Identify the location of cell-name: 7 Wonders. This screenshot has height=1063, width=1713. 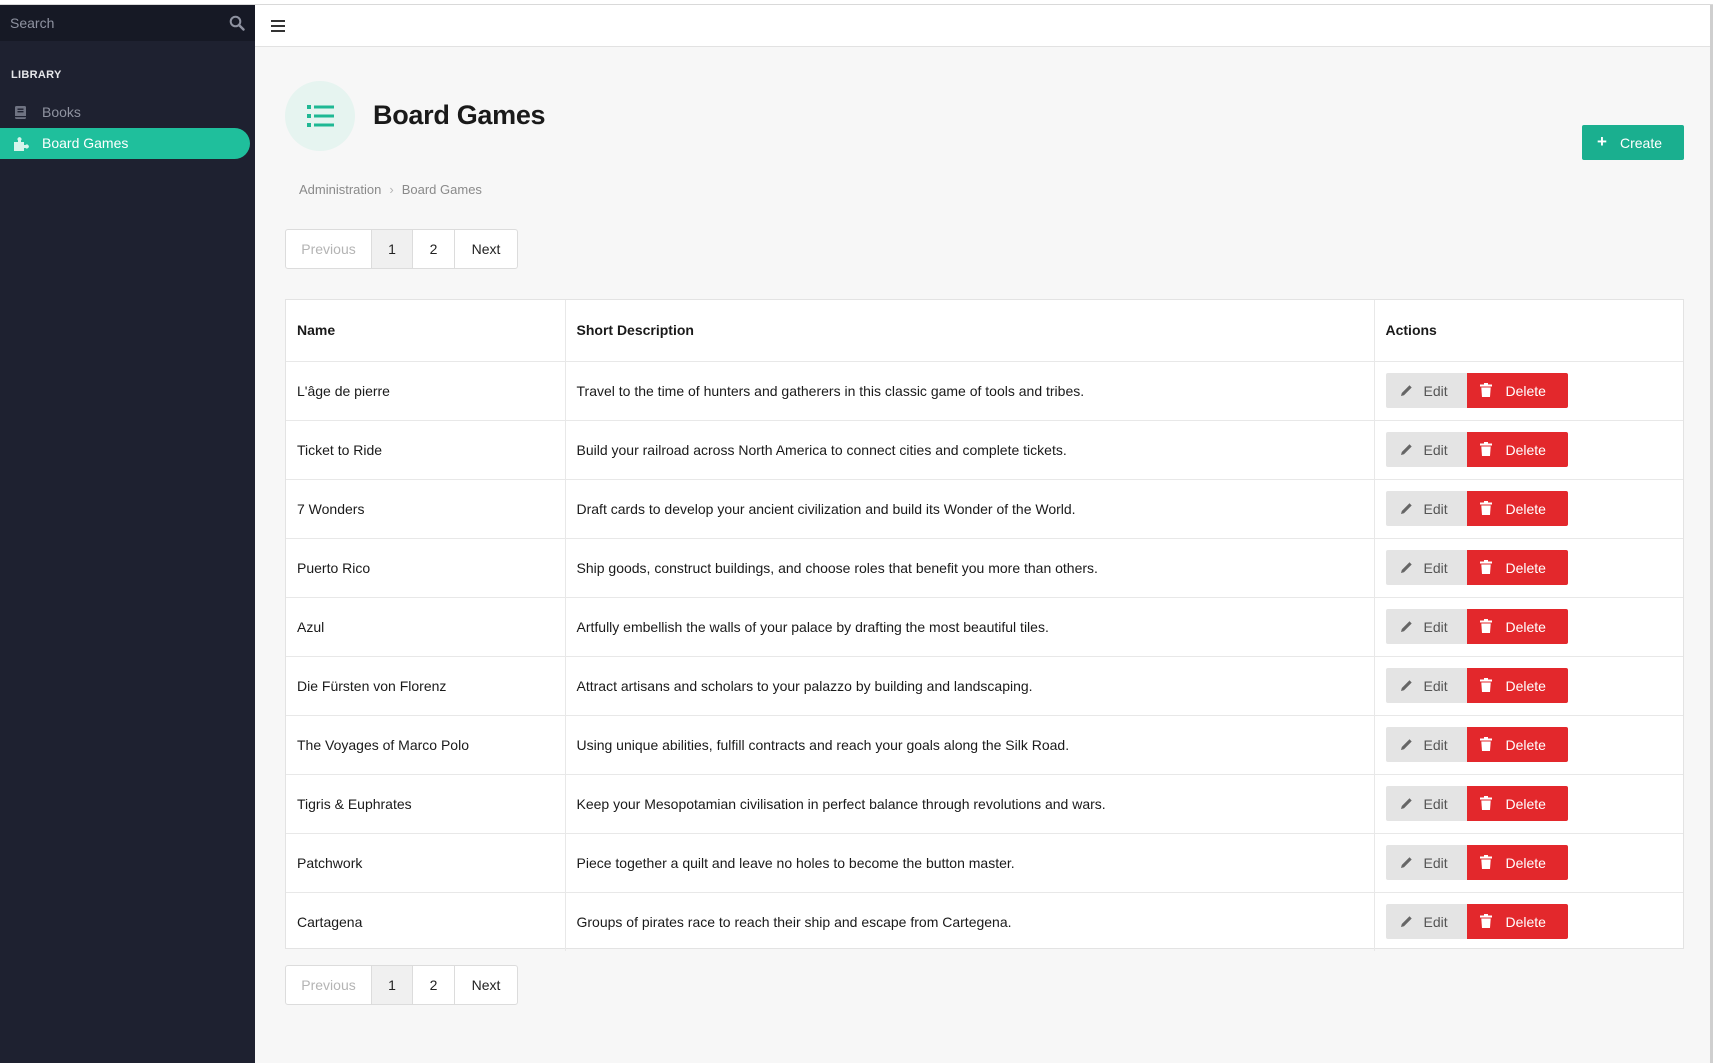
(426, 509).